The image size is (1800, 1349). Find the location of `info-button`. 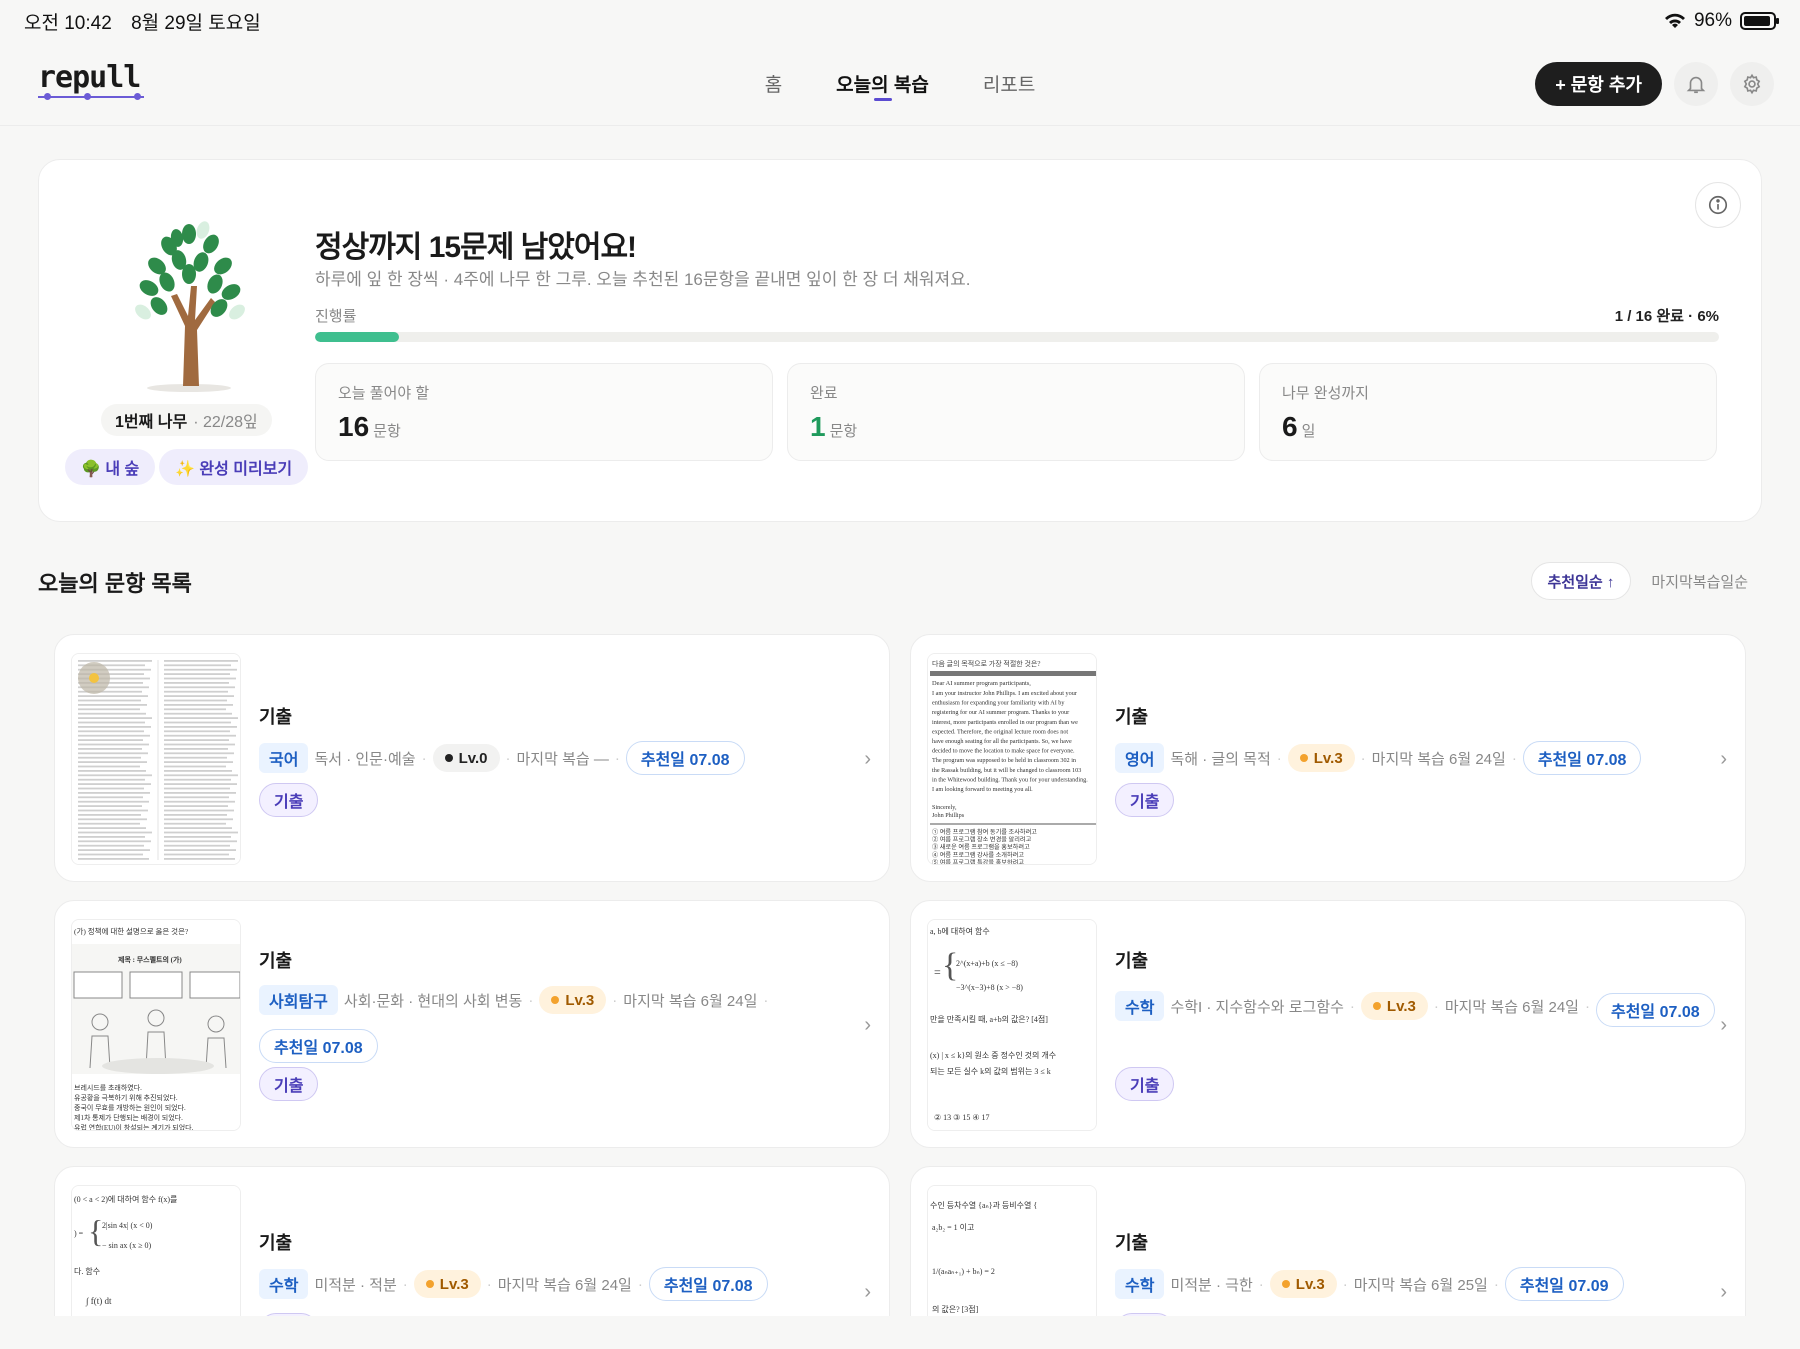

info-button is located at coordinates (1718, 205).